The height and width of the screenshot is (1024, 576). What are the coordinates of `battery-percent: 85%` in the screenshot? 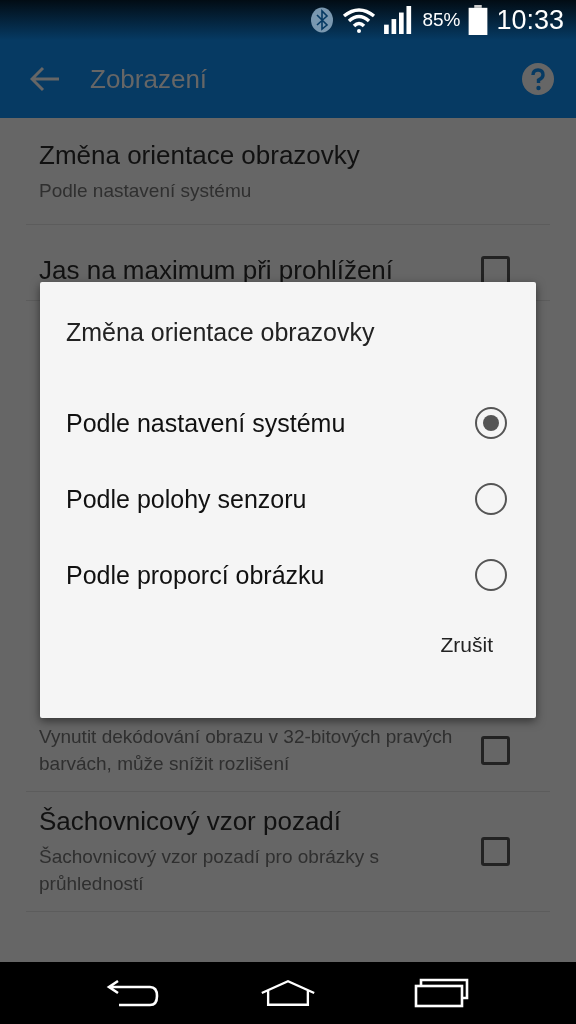 It's located at (441, 20).